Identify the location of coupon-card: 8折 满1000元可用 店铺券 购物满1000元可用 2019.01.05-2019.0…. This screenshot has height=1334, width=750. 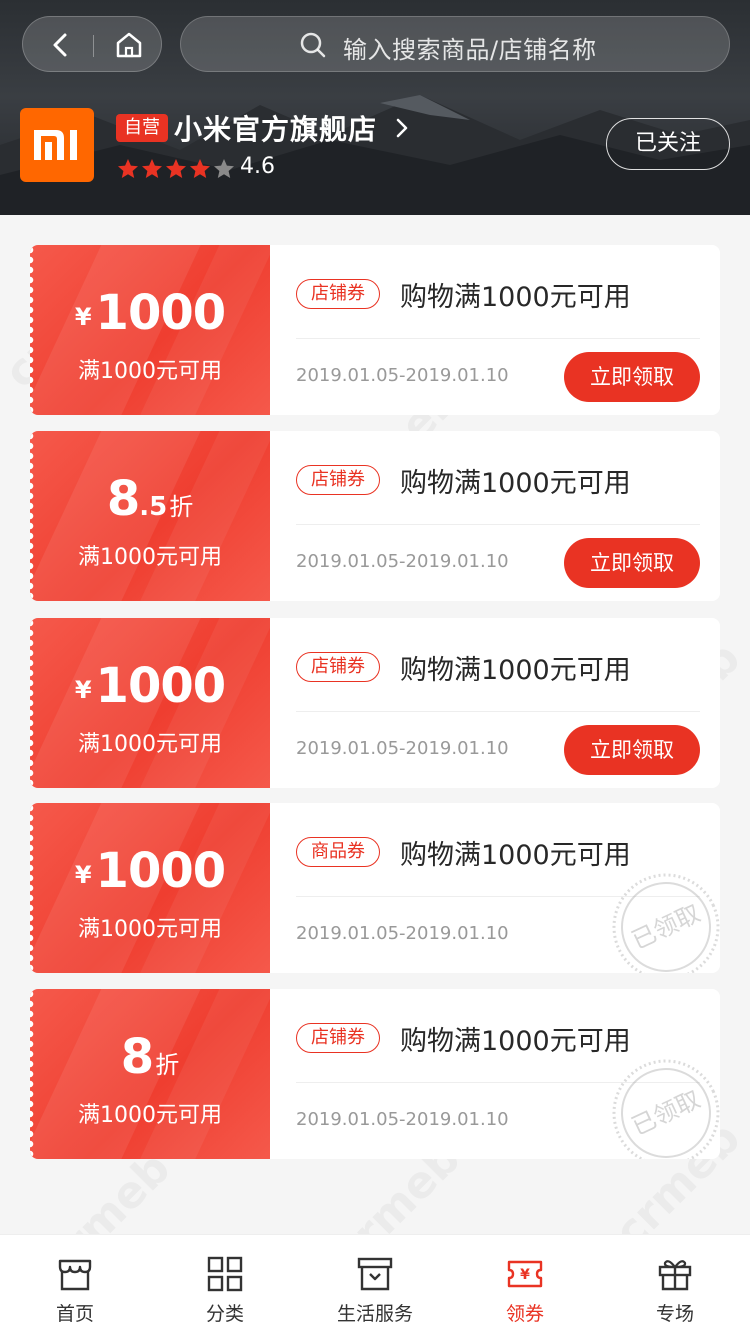
(375, 1074).